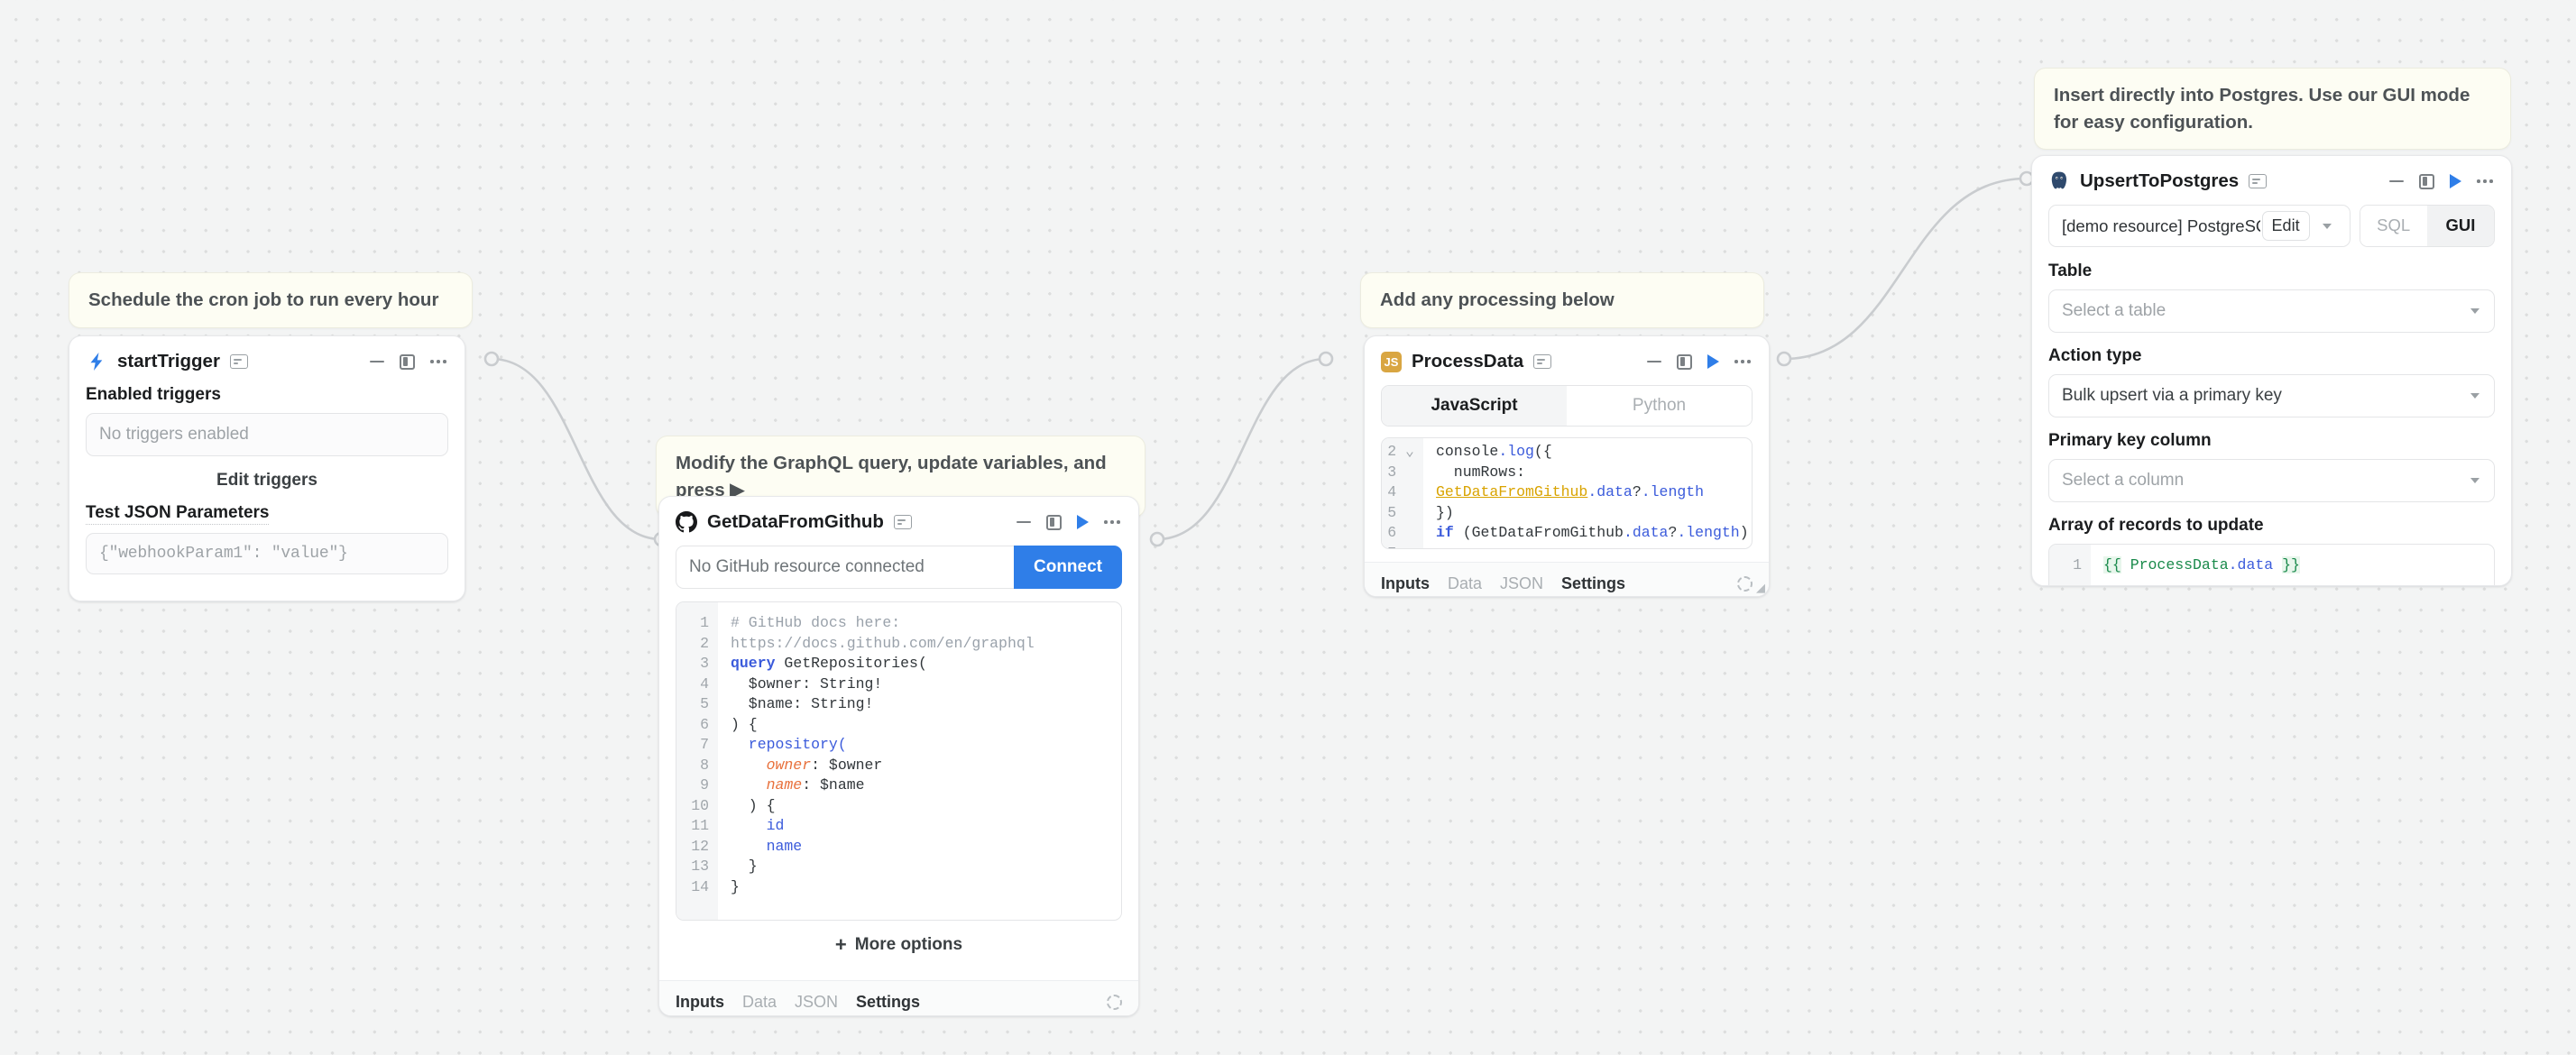 This screenshot has width=2576, height=1055. I want to click on tab-python: Python, so click(1659, 406).